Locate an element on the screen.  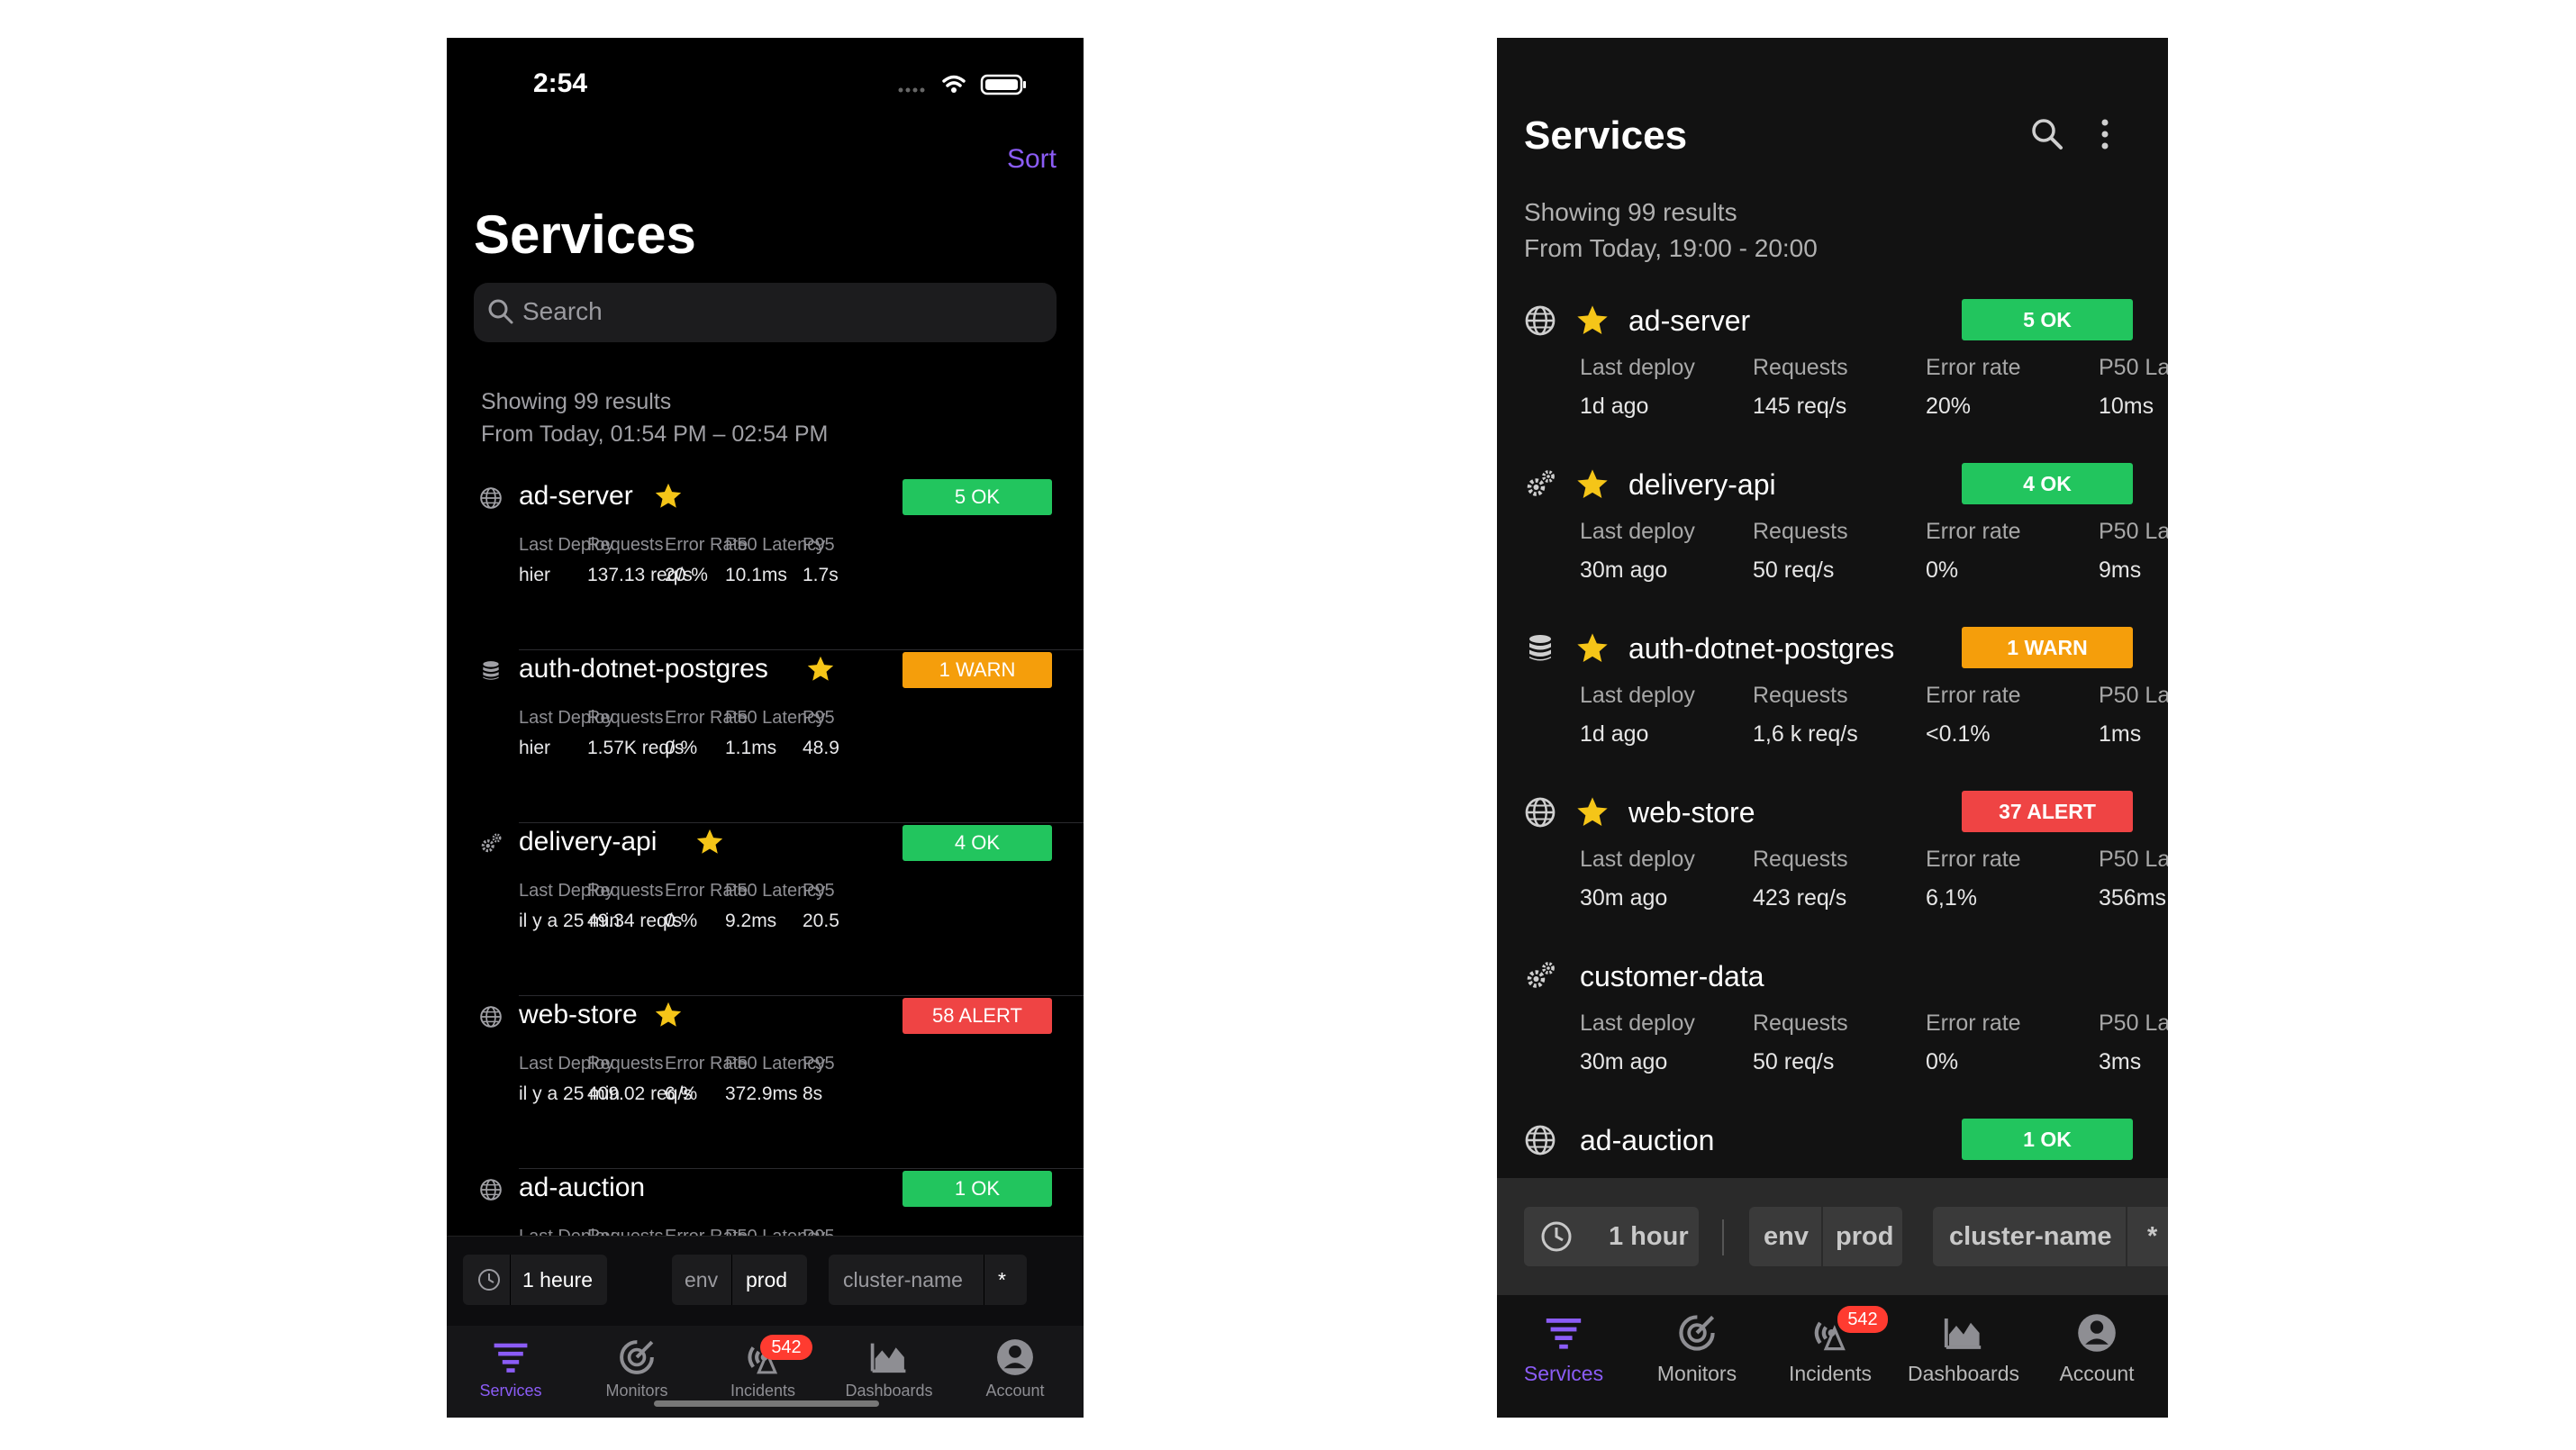
time-filter: 1 hour is located at coordinates (1611, 1237).